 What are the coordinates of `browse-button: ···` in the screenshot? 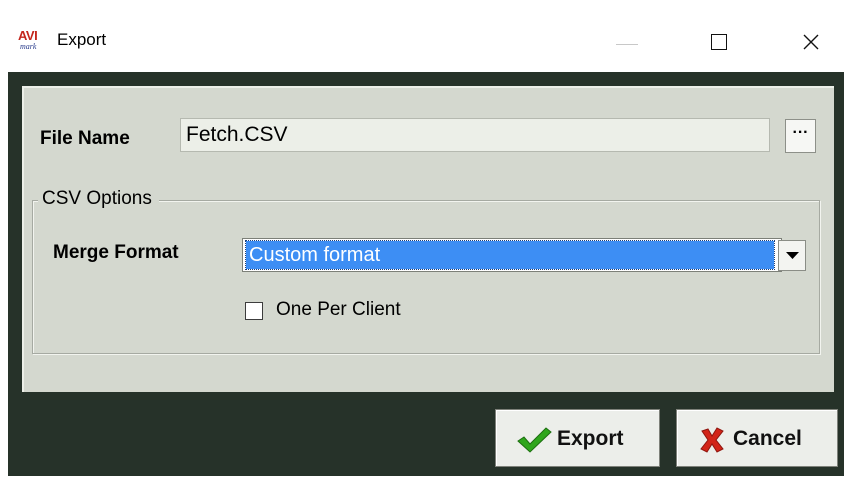 It's located at (800, 136).